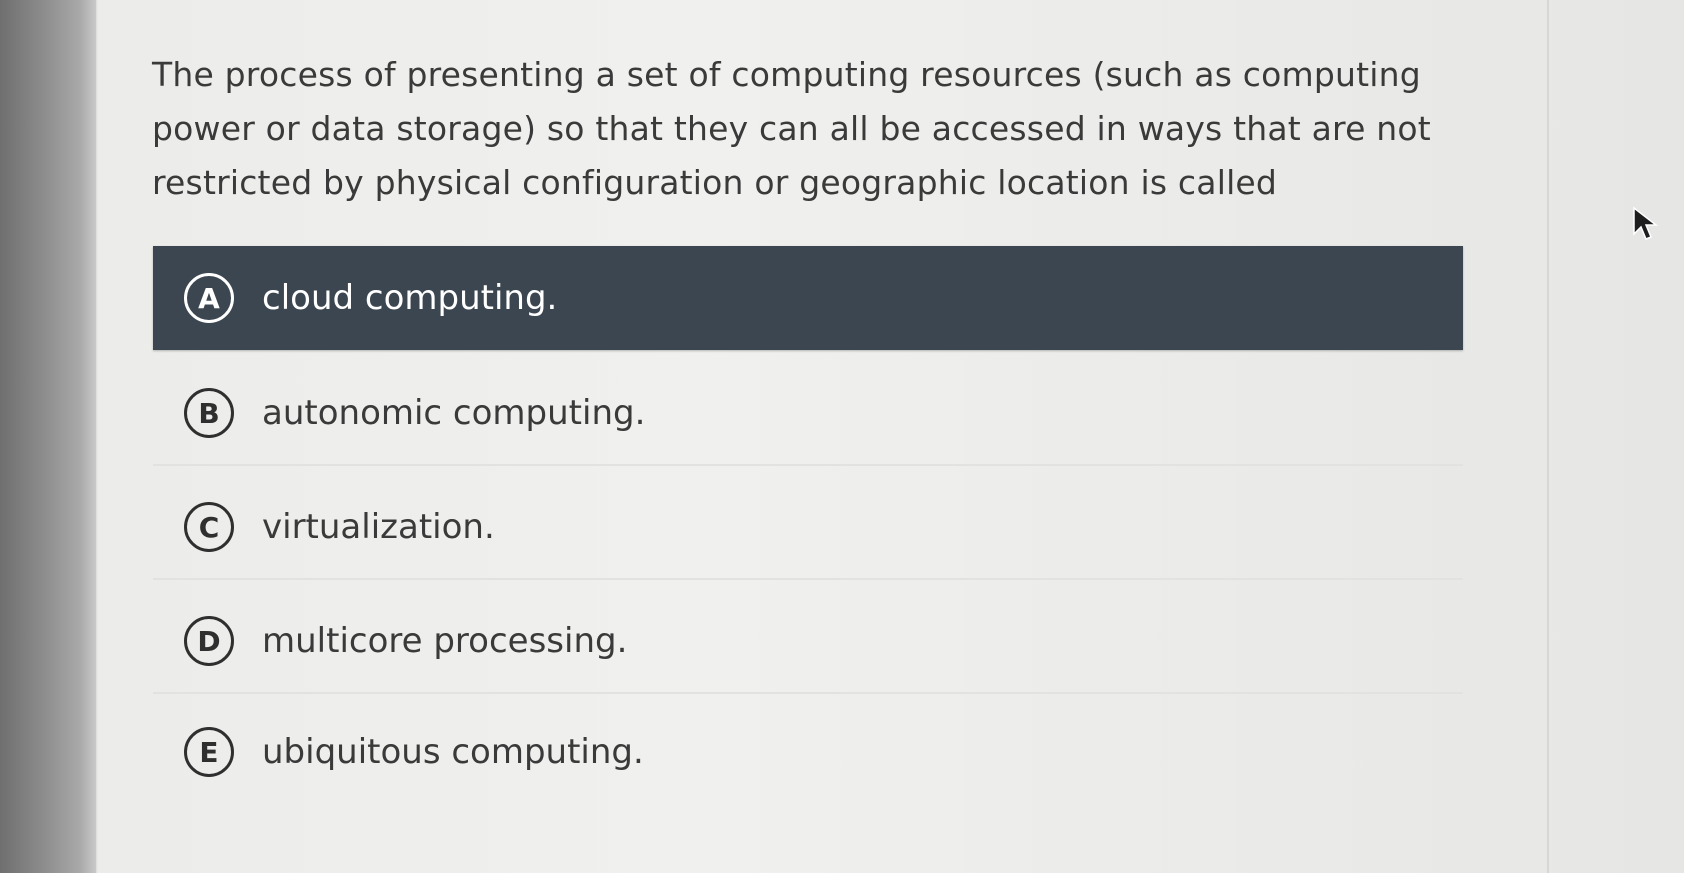 The image size is (1684, 873). What do you see at coordinates (808, 642) in the screenshot?
I see `option-d: D multicore processing.` at bounding box center [808, 642].